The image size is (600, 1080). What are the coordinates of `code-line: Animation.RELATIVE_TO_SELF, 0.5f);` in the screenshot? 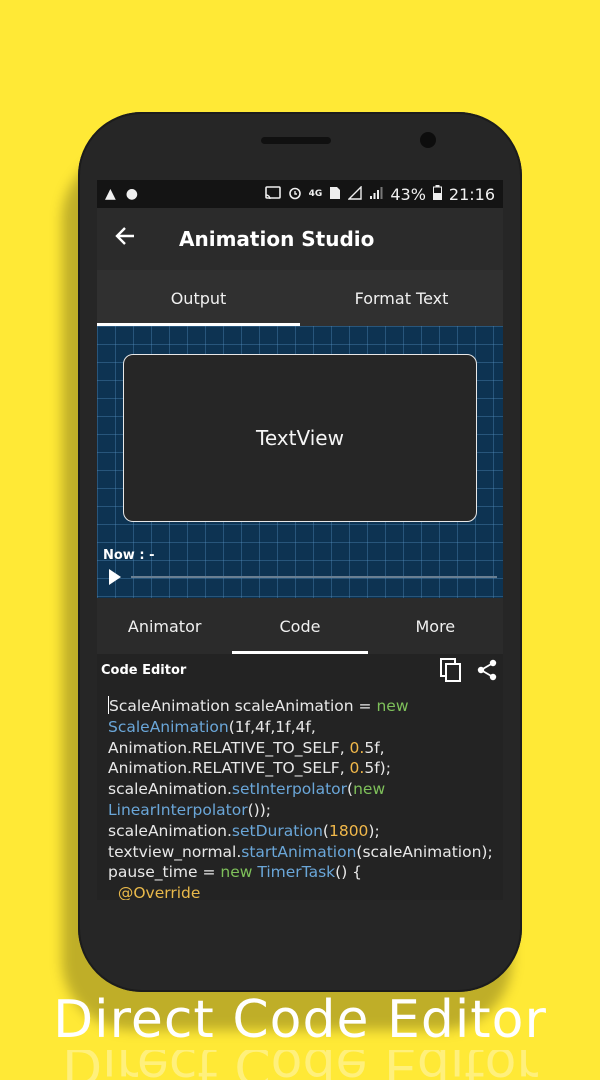 It's located at (300, 768).